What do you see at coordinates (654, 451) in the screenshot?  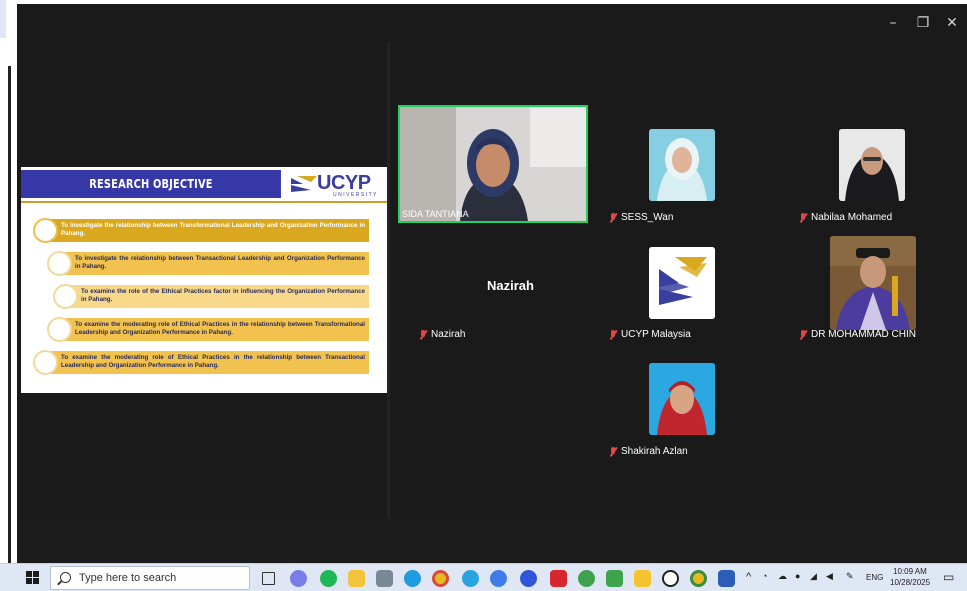 I see `participant-name: Shakirah Azlan` at bounding box center [654, 451].